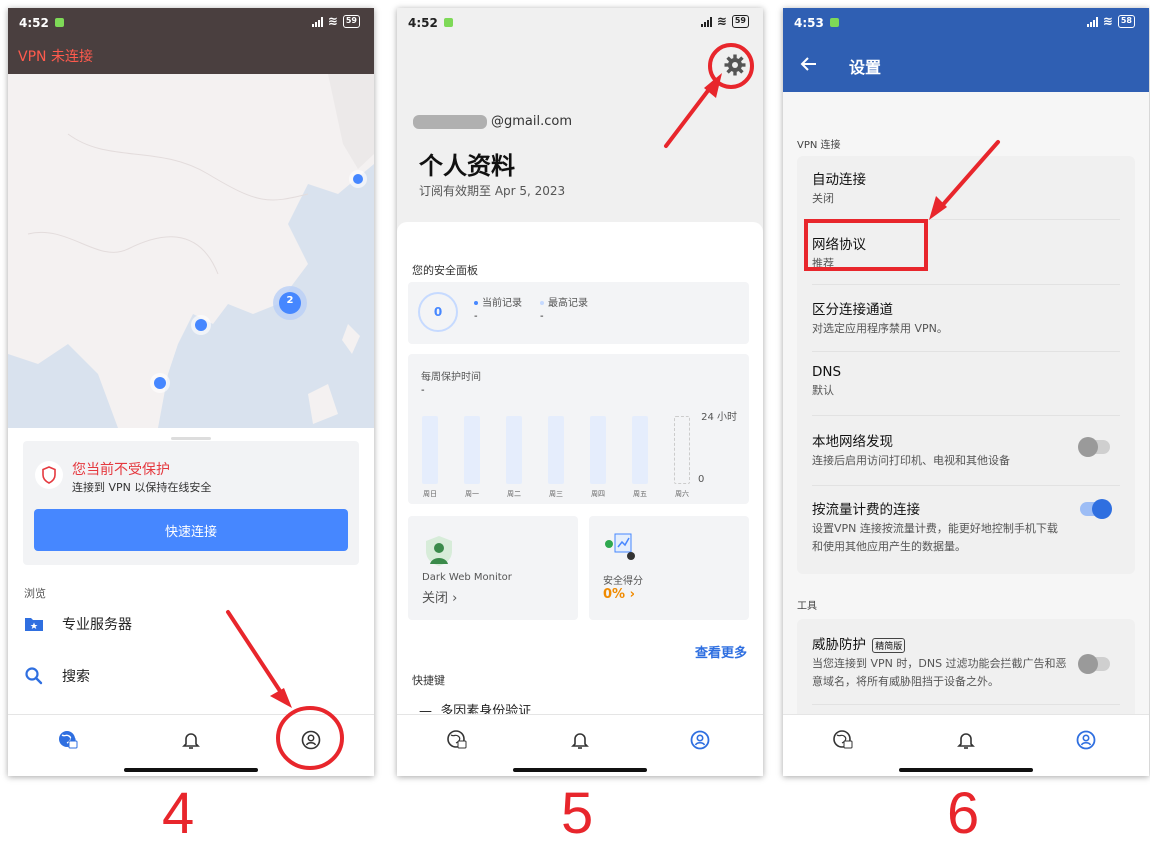 The image size is (1150, 850). Describe the element at coordinates (178, 813) in the screenshot. I see `step-number: 4` at that location.